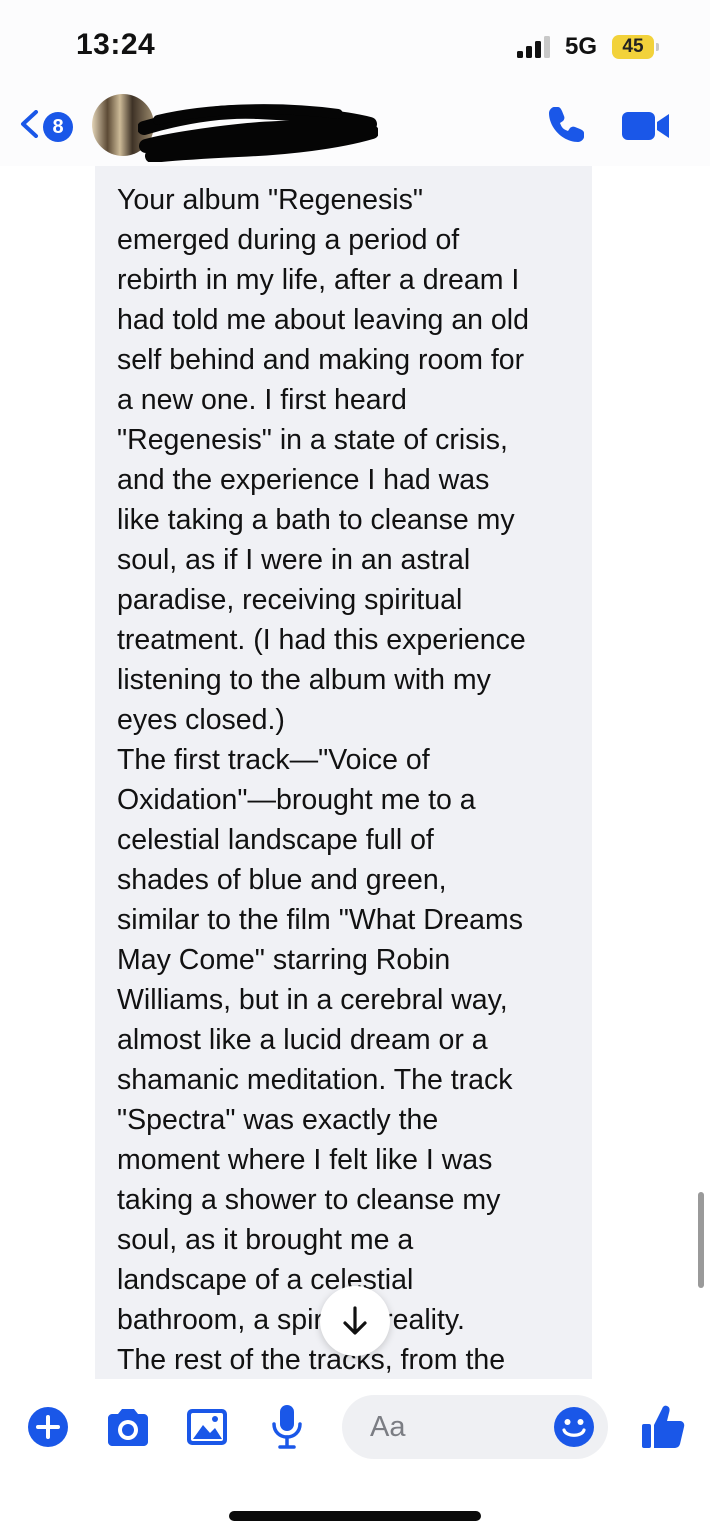 This screenshot has height=1536, width=710. What do you see at coordinates (128, 1428) in the screenshot?
I see `camera-icon` at bounding box center [128, 1428].